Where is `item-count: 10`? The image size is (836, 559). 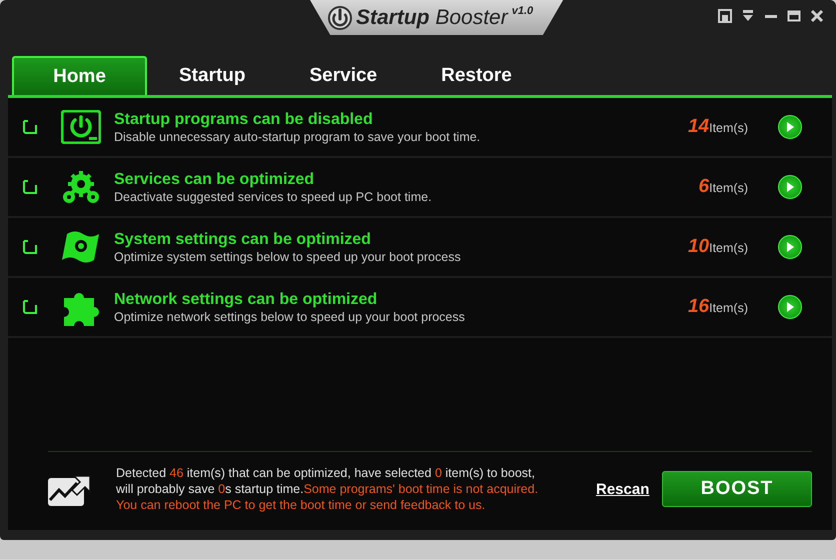 item-count: 10 is located at coordinates (699, 247).